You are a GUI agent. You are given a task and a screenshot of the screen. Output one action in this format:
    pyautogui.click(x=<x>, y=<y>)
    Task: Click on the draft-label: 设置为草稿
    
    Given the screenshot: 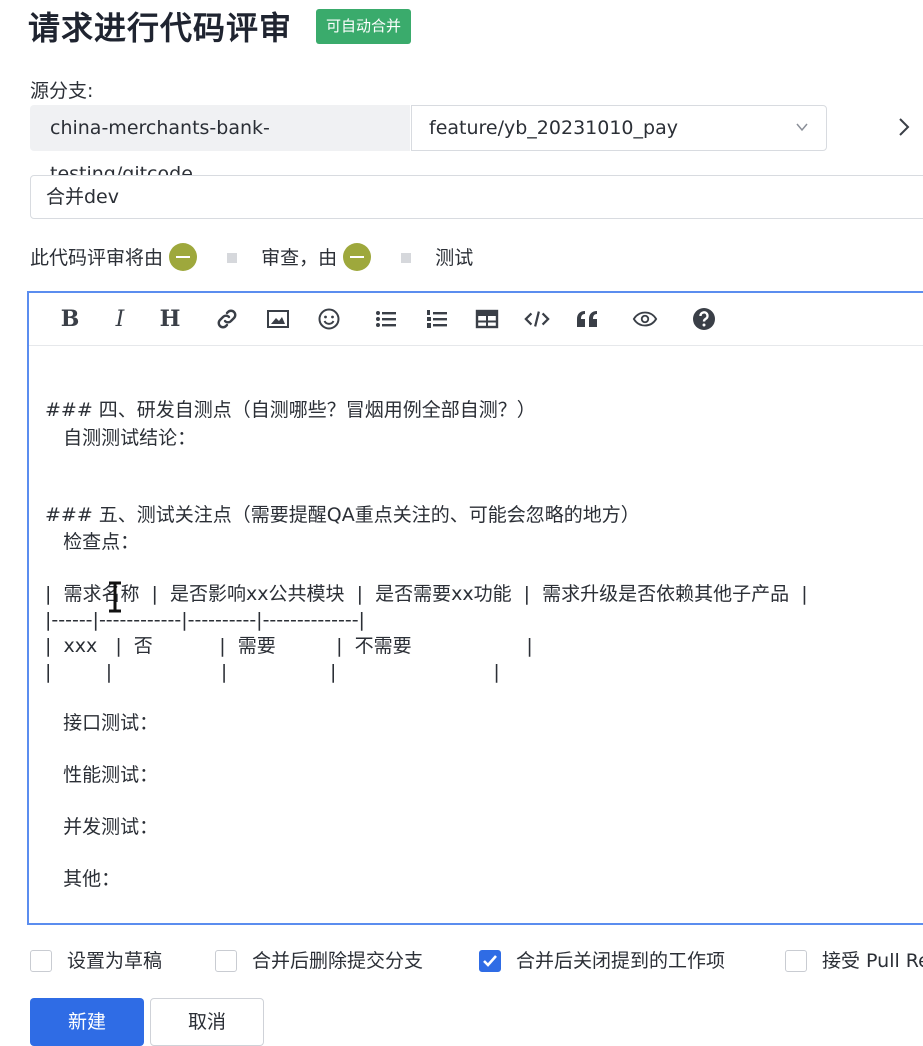 What is the action you would take?
    pyautogui.click(x=115, y=961)
    